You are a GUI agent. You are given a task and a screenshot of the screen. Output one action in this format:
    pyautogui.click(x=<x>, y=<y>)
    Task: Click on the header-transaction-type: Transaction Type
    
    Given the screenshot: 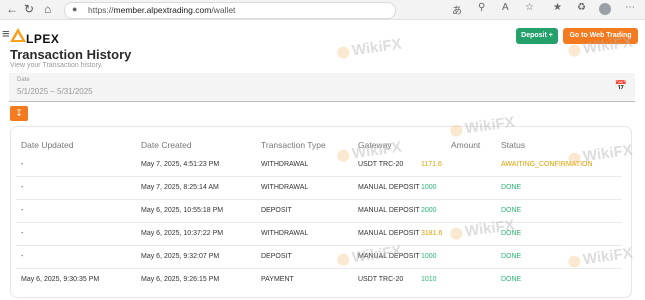 What is the action you would take?
    pyautogui.click(x=293, y=145)
    